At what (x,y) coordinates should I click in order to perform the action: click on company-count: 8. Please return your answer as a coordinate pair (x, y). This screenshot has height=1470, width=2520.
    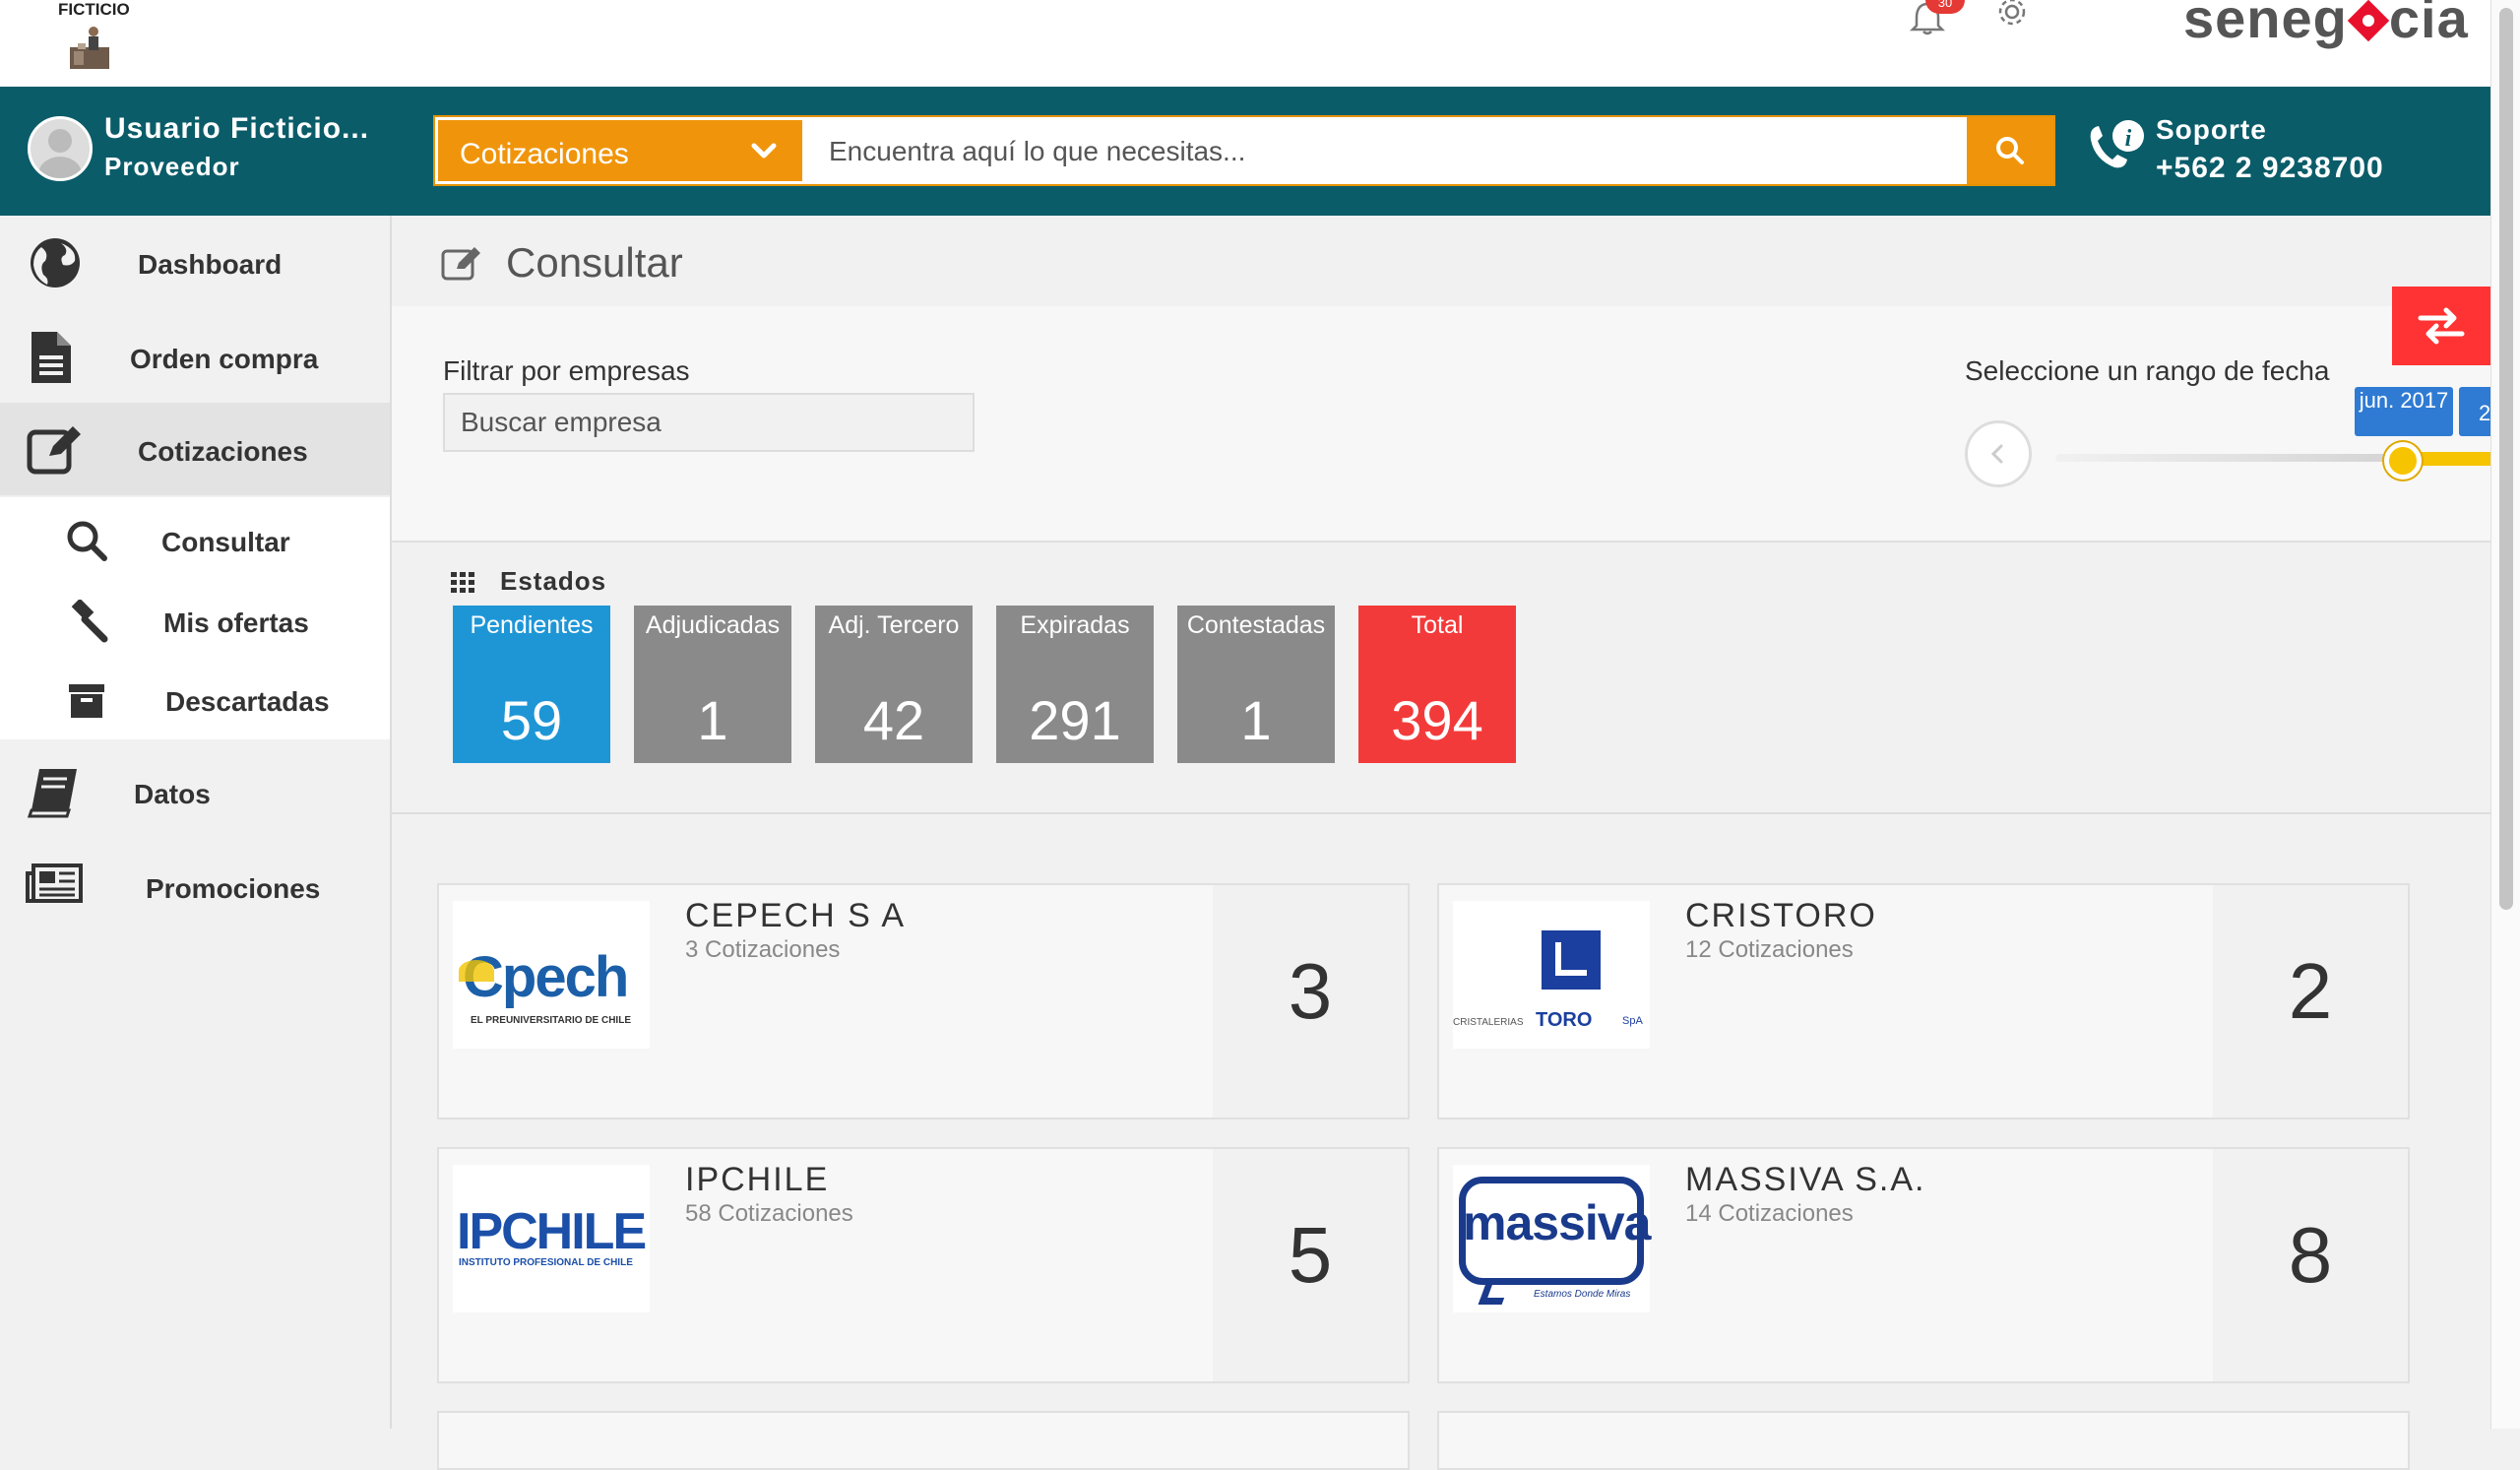
    Looking at the image, I should click on (2310, 1255).